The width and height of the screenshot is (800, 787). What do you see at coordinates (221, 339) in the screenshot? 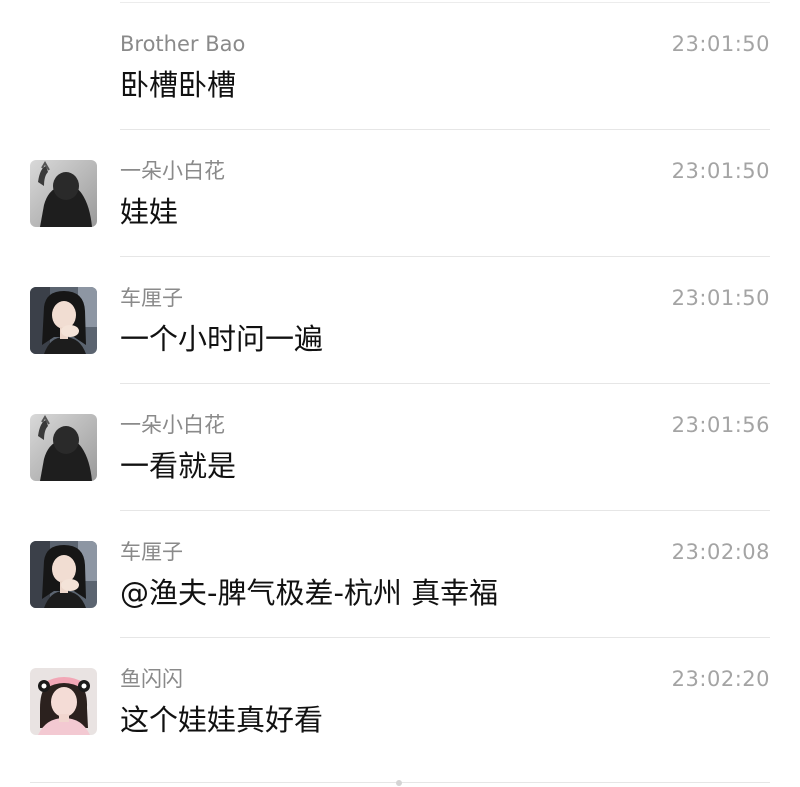
I see `message-text: 一个小时问一遍` at bounding box center [221, 339].